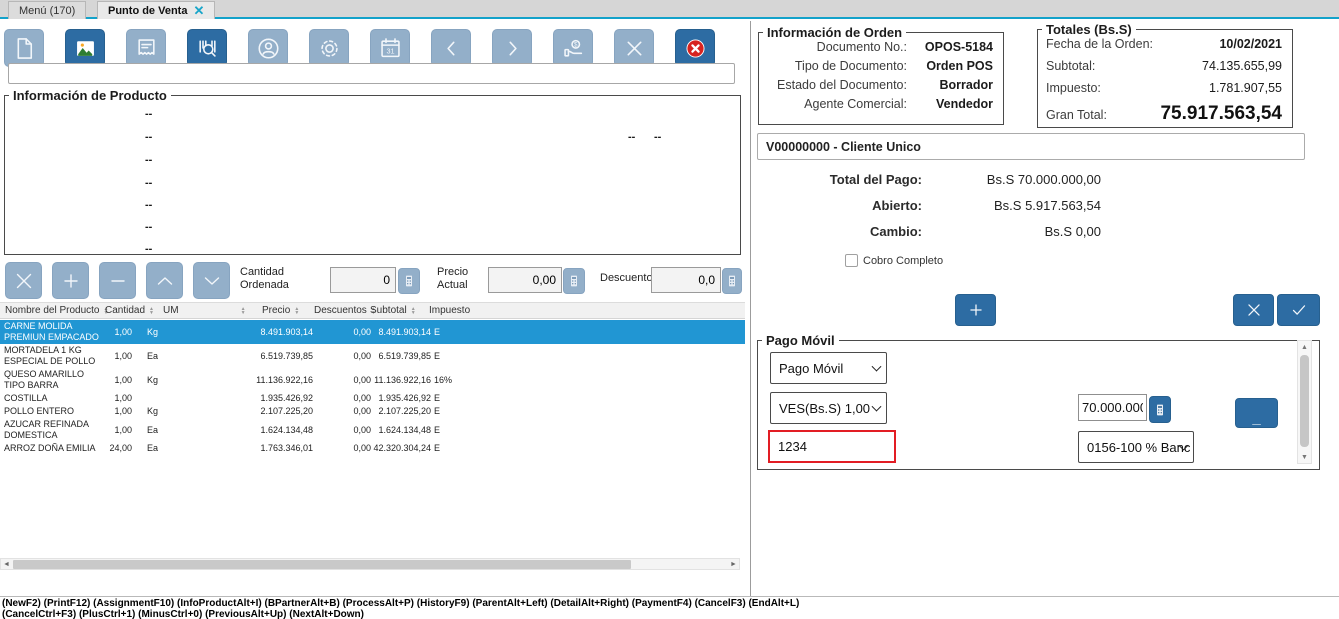  Describe the element at coordinates (283, 310) in the screenshot. I see `column-header-price: Precio ▲ ▼` at that location.